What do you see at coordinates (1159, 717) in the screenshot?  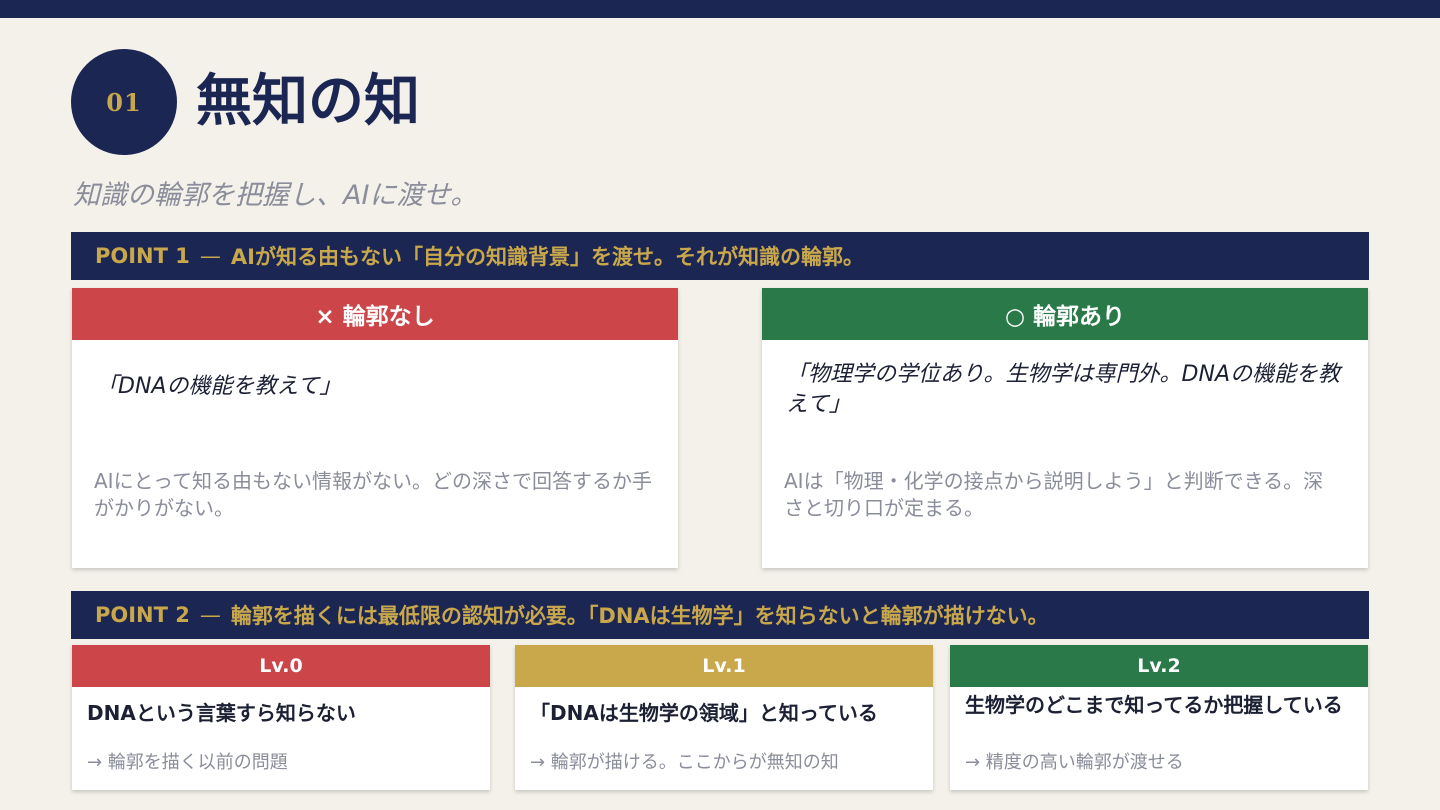 I see `level-2-card: Lv.2 生物学のどこまで知ってるか把握している → 精度の高い輪郭が渡せる` at bounding box center [1159, 717].